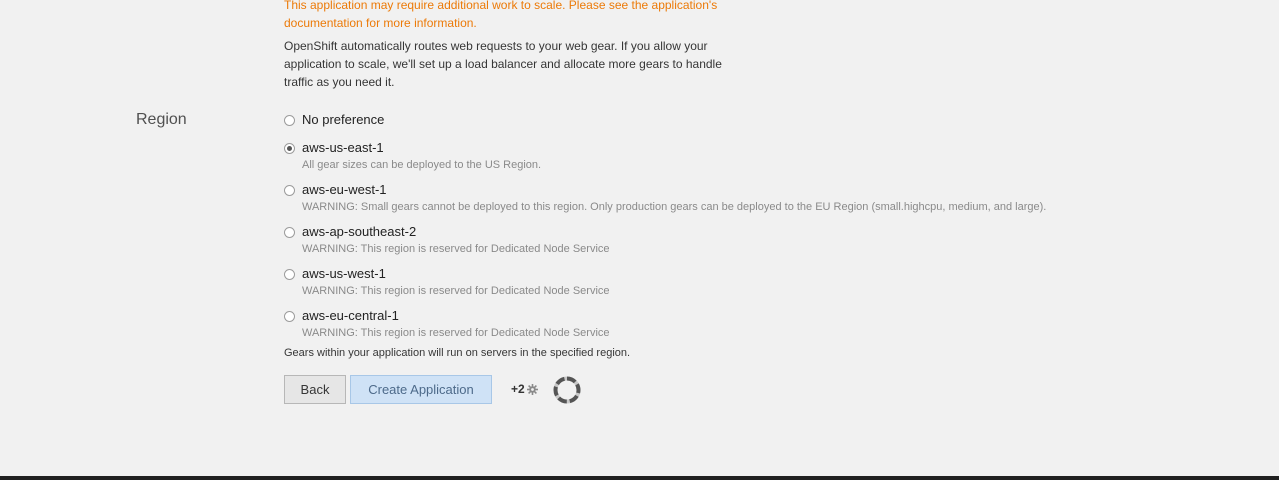 This screenshot has height=480, width=1279. What do you see at coordinates (359, 231) in the screenshot?
I see `region-option-label: aws-ap-southeast-2` at bounding box center [359, 231].